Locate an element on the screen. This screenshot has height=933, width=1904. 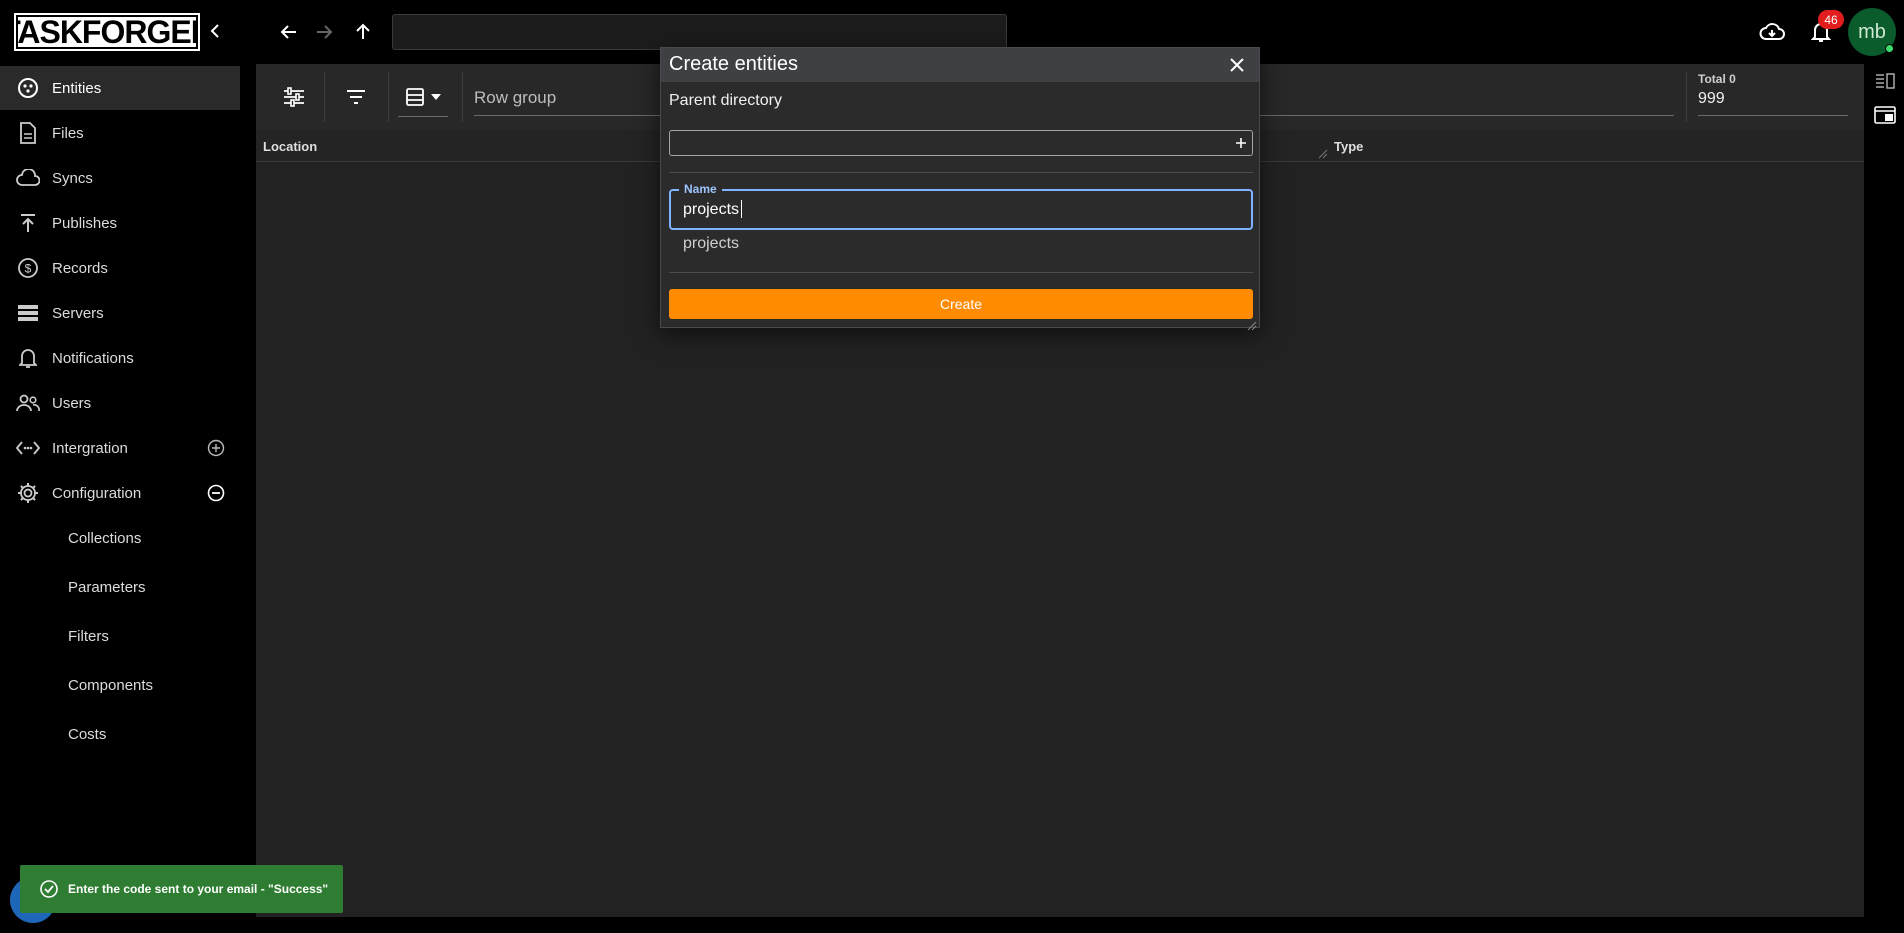
sidebar-subitem-costs: Costs is located at coordinates (120, 734).